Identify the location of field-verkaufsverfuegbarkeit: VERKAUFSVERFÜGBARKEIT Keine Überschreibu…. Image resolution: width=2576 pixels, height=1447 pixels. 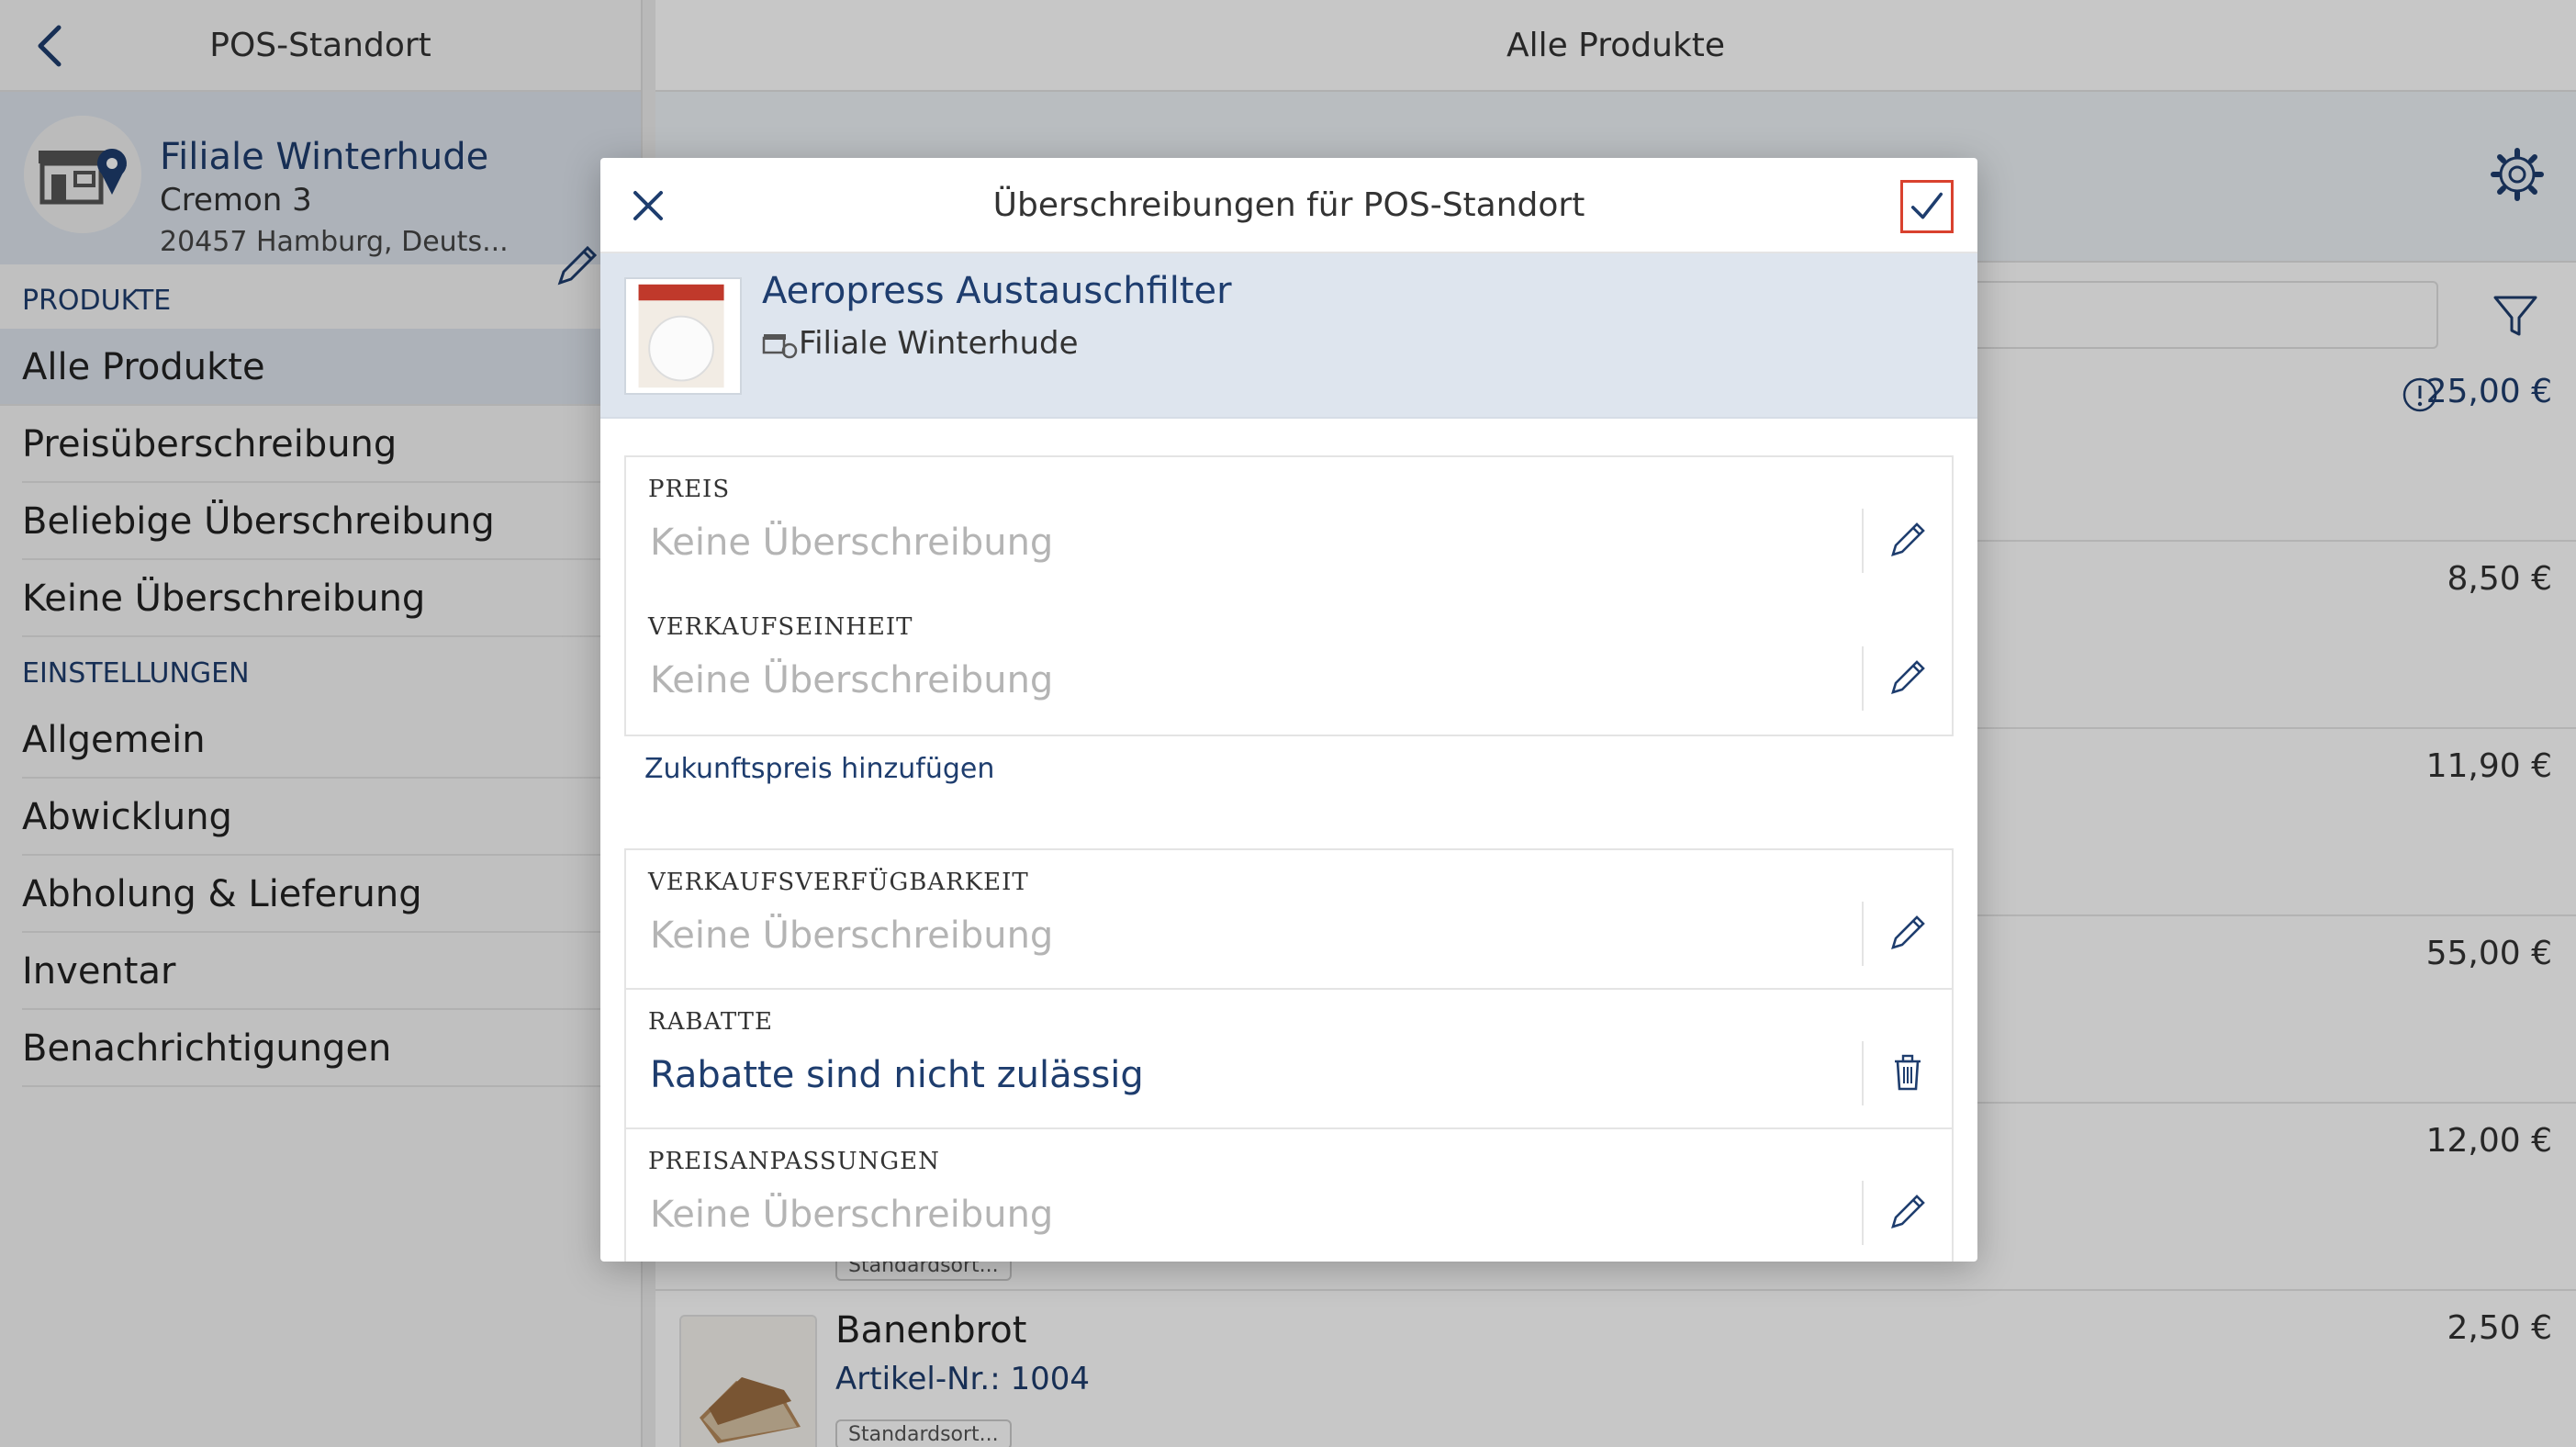
(1289, 920).